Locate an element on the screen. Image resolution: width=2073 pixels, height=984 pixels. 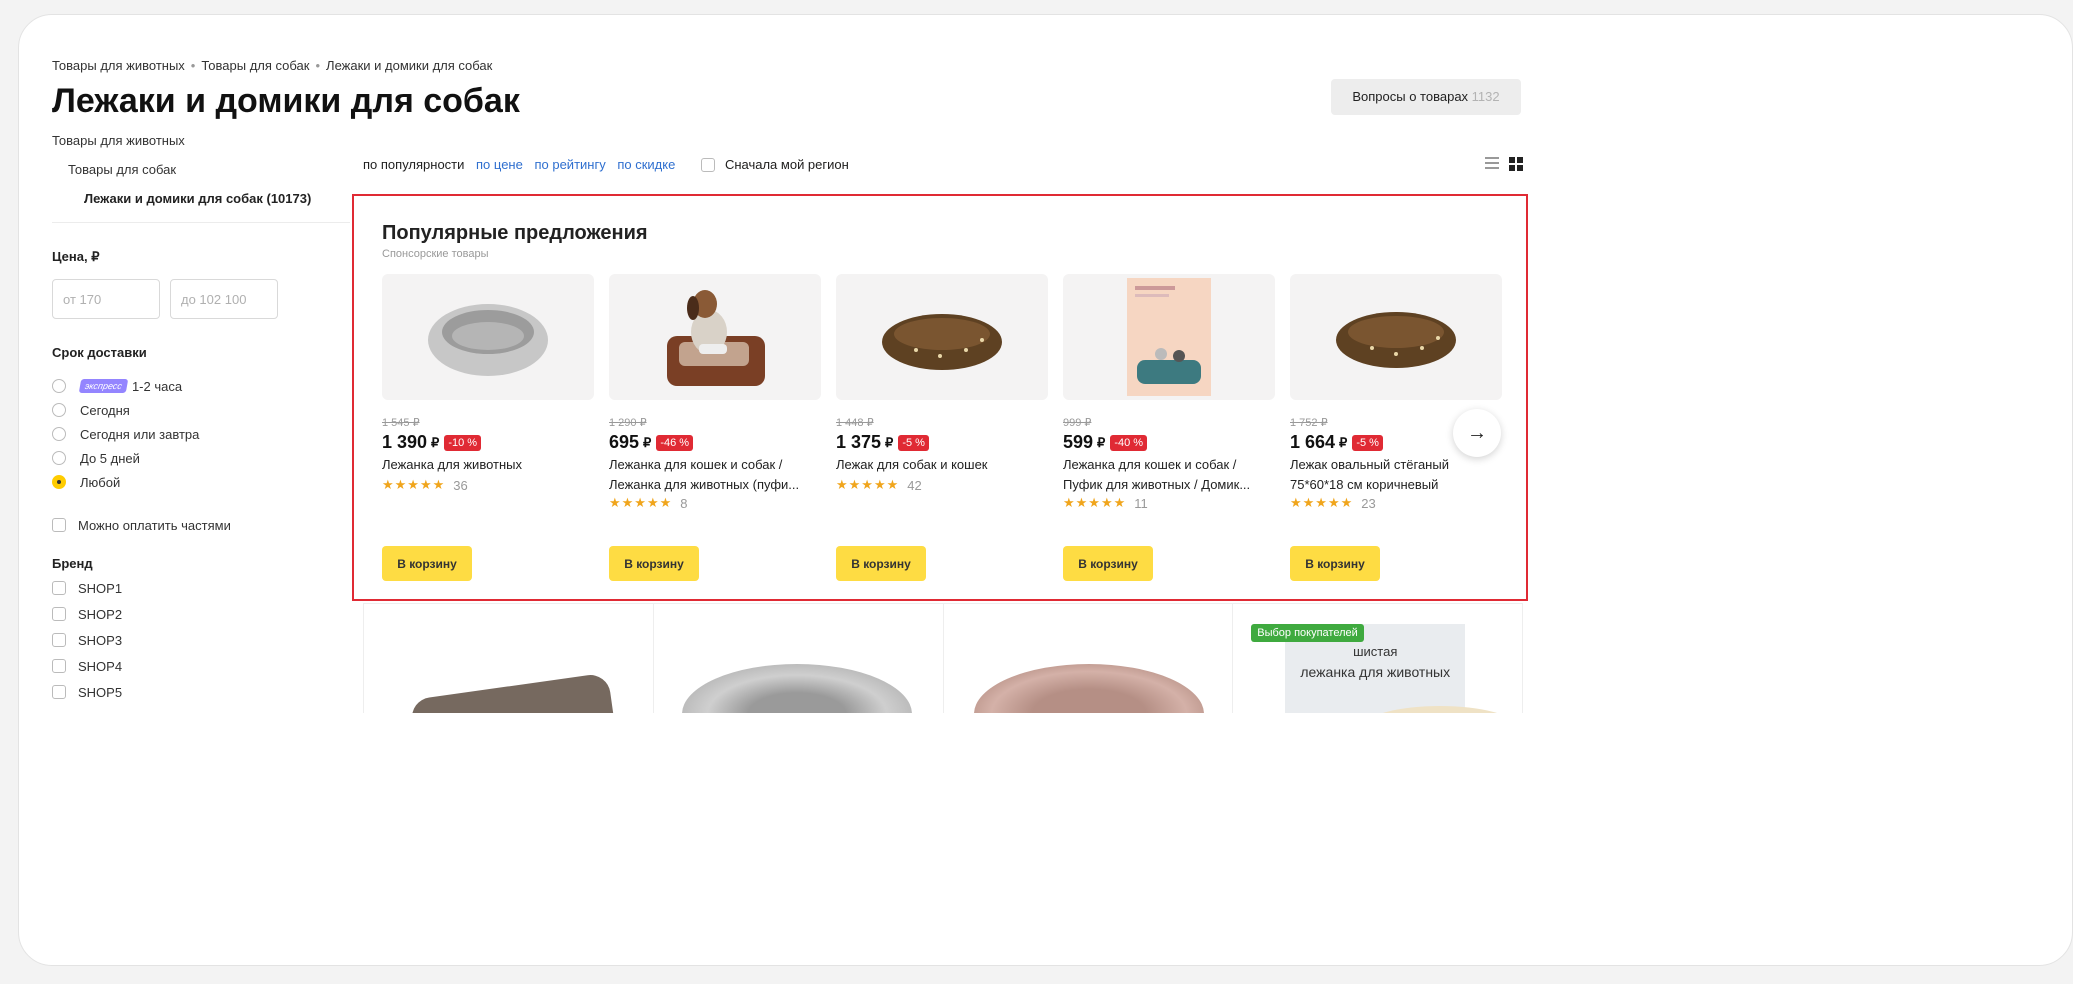
price: 1 375 ₽ -5 % is located at coordinates (942, 442).